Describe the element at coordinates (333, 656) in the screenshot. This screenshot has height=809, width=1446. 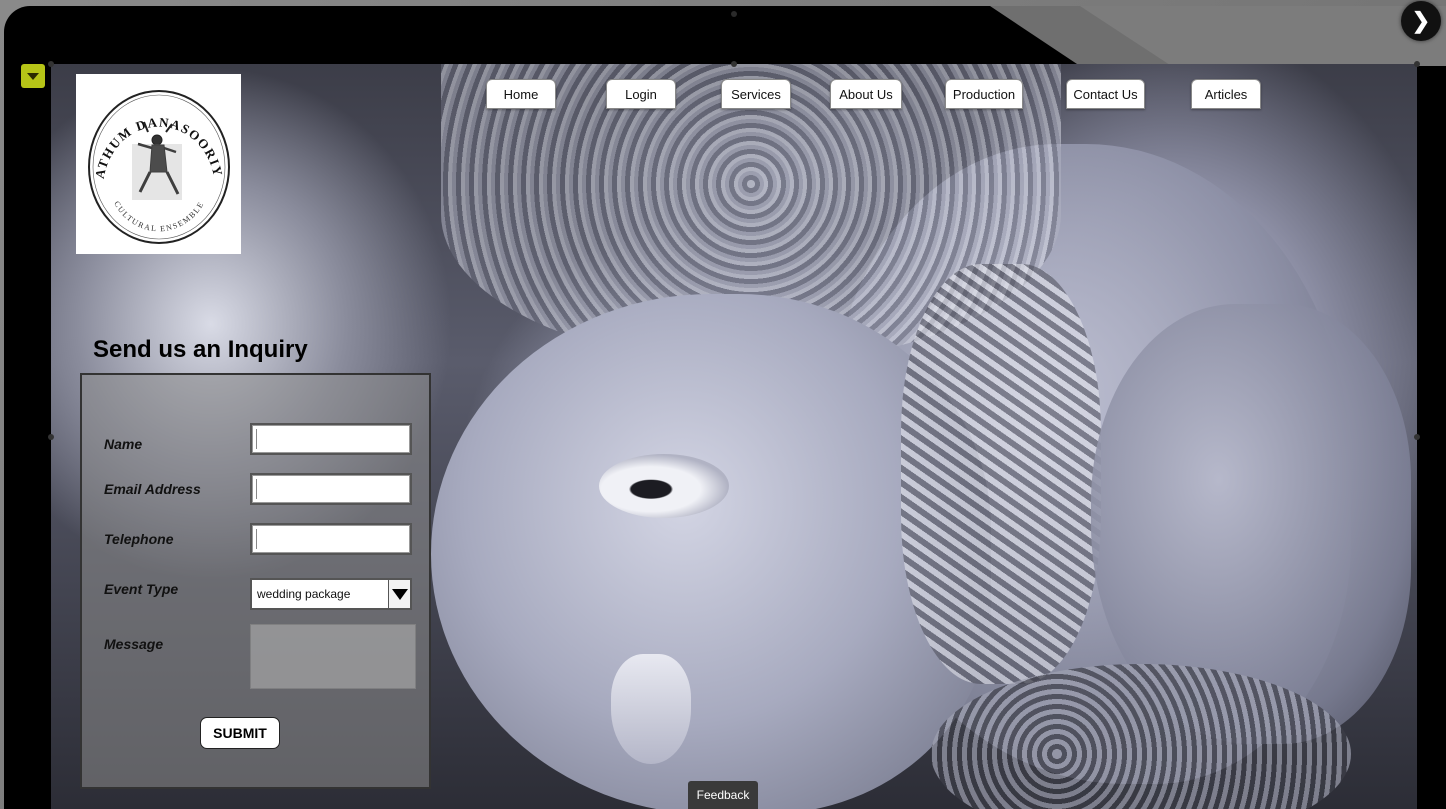
I see `message-textarea` at that location.